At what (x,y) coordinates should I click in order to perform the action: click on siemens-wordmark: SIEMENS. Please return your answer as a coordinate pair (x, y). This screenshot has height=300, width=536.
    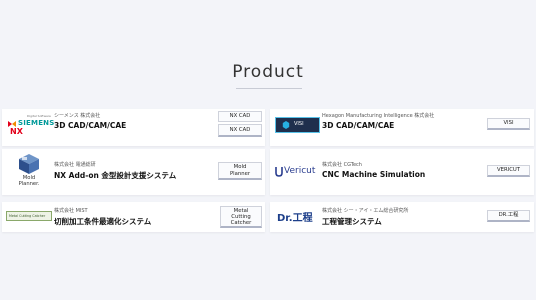
    Looking at the image, I should click on (36, 123).